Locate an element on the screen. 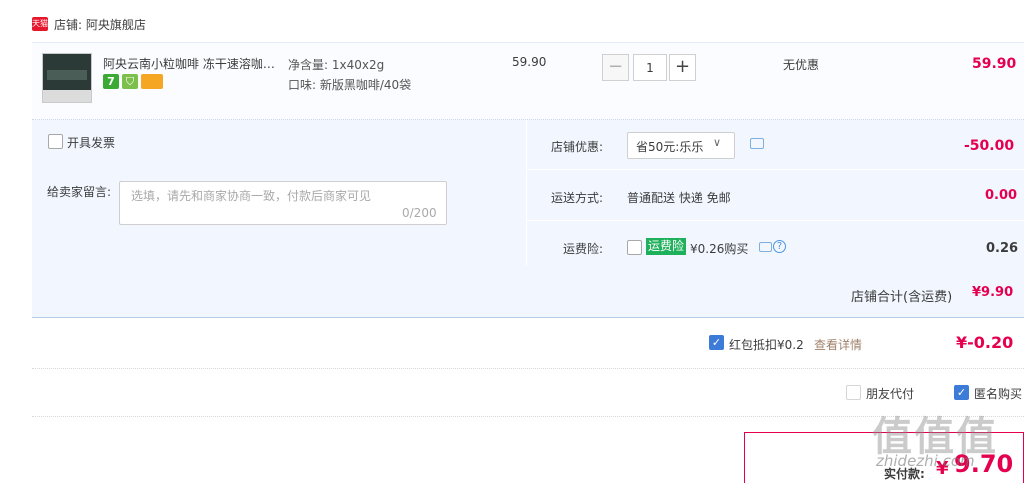 The width and height of the screenshot is (1024, 483). seven-day-return-icon: 7 is located at coordinates (111, 81).